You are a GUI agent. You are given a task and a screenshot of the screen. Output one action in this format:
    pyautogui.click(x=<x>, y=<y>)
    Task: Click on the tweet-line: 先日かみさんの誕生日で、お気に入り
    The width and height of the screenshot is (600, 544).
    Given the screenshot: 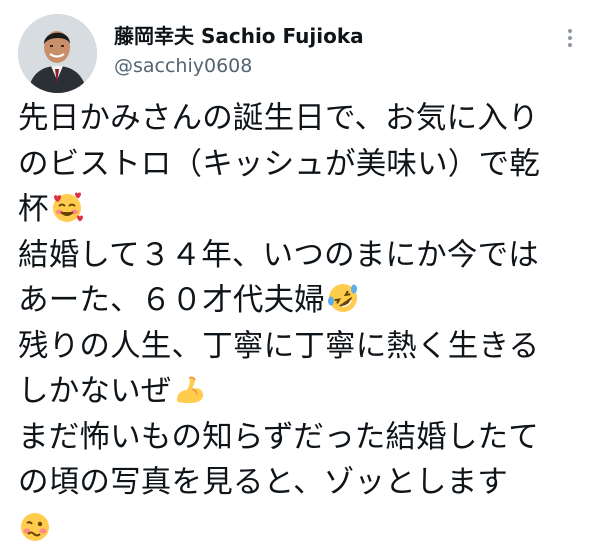 What is the action you would take?
    pyautogui.click(x=303, y=119)
    